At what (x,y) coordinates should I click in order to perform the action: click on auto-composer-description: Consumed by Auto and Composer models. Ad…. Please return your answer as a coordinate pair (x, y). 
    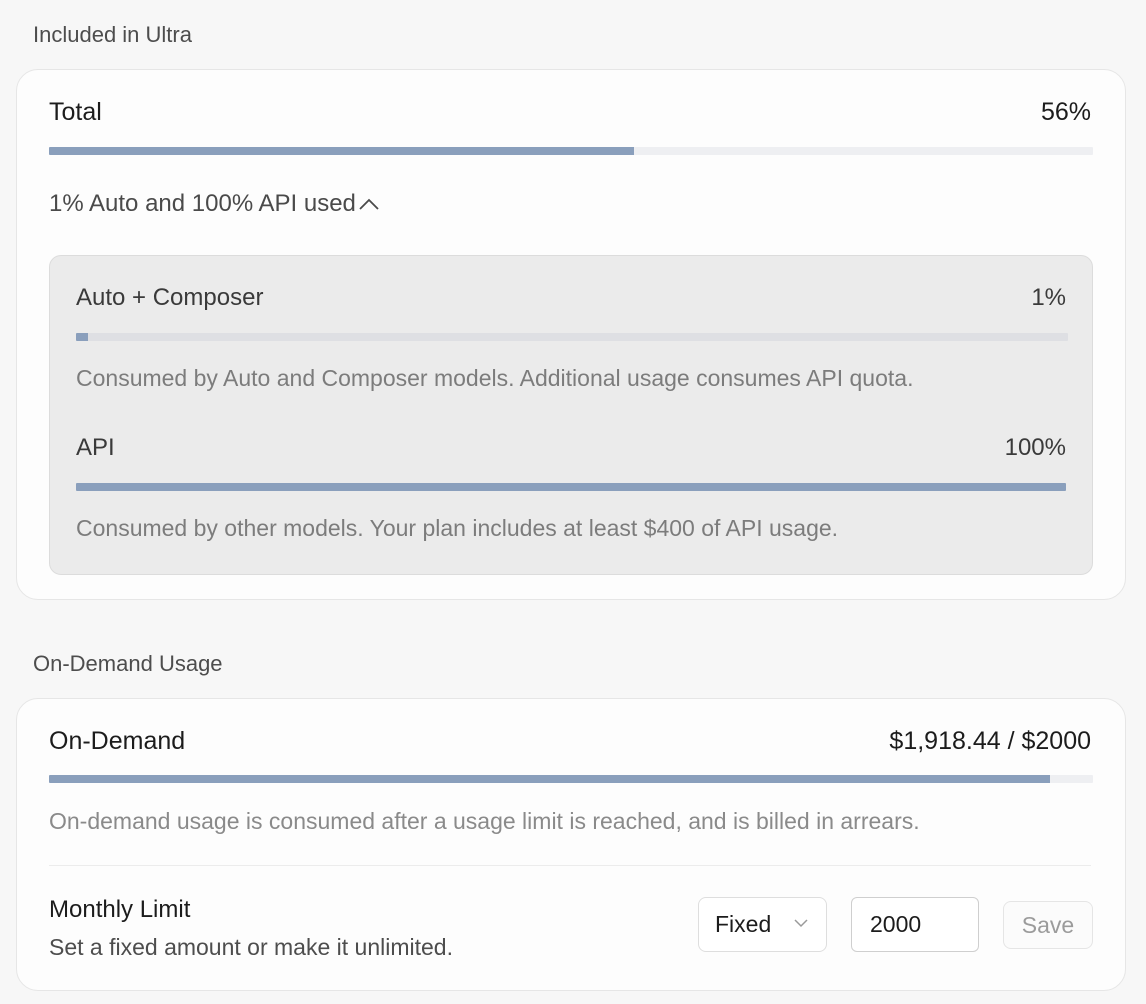
    Looking at the image, I should click on (495, 378).